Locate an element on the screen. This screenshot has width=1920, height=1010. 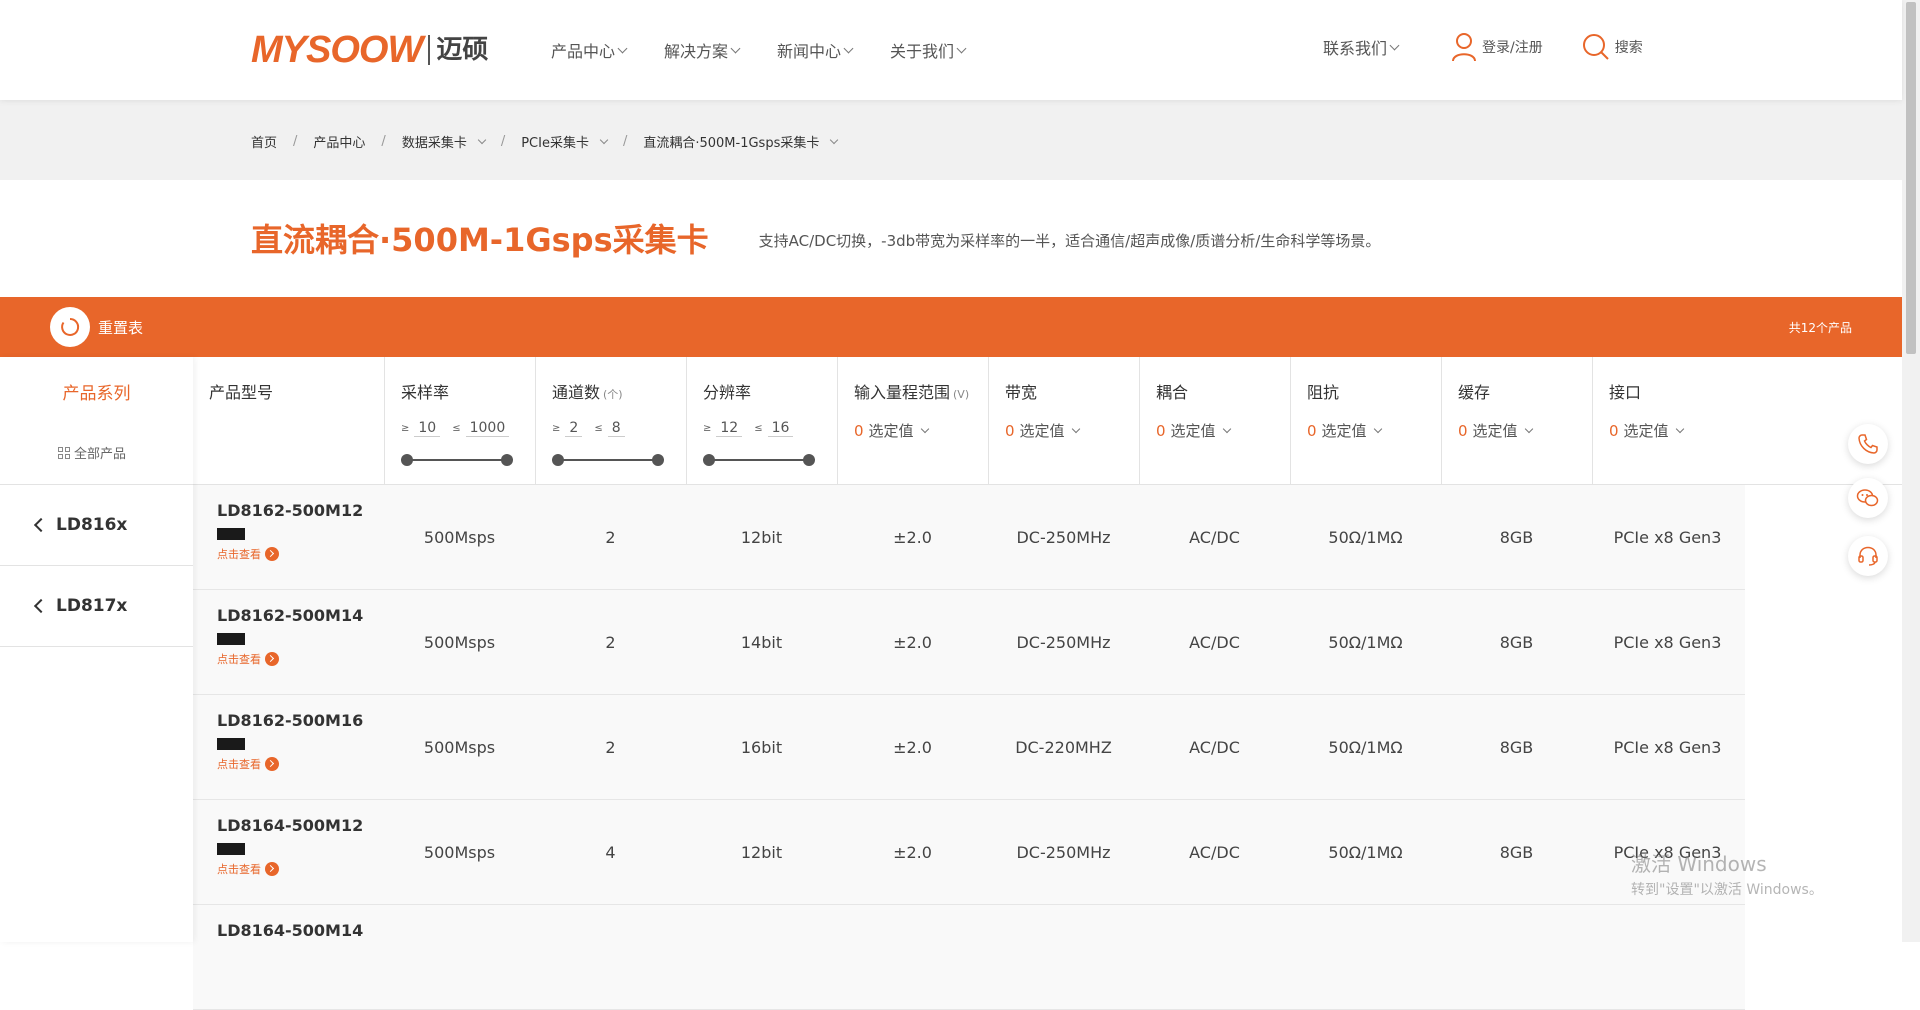
watermark-line2: 转到"设置"以激活 Windows。 is located at coordinates (1727, 890).